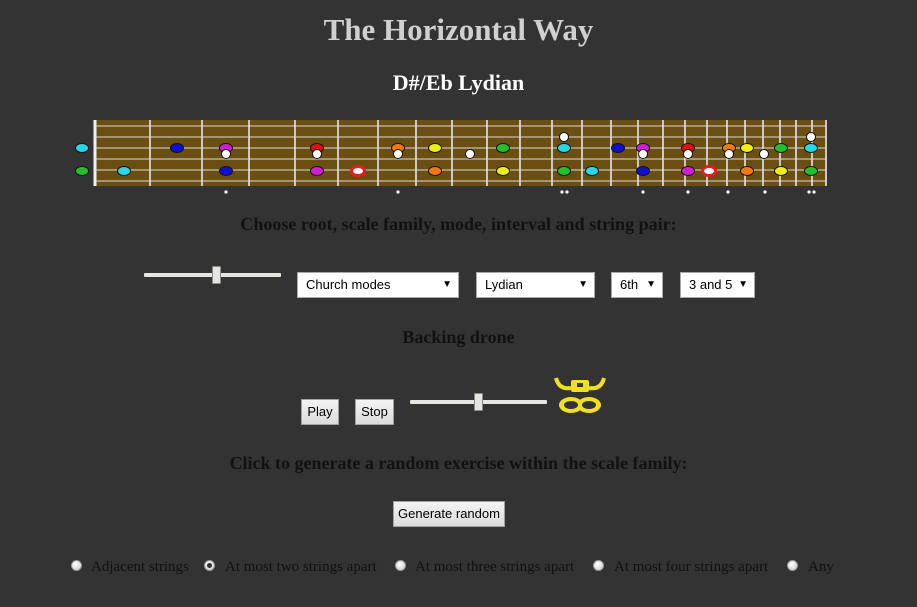  I want to click on string-pair-value: 3 and 5, so click(711, 284).